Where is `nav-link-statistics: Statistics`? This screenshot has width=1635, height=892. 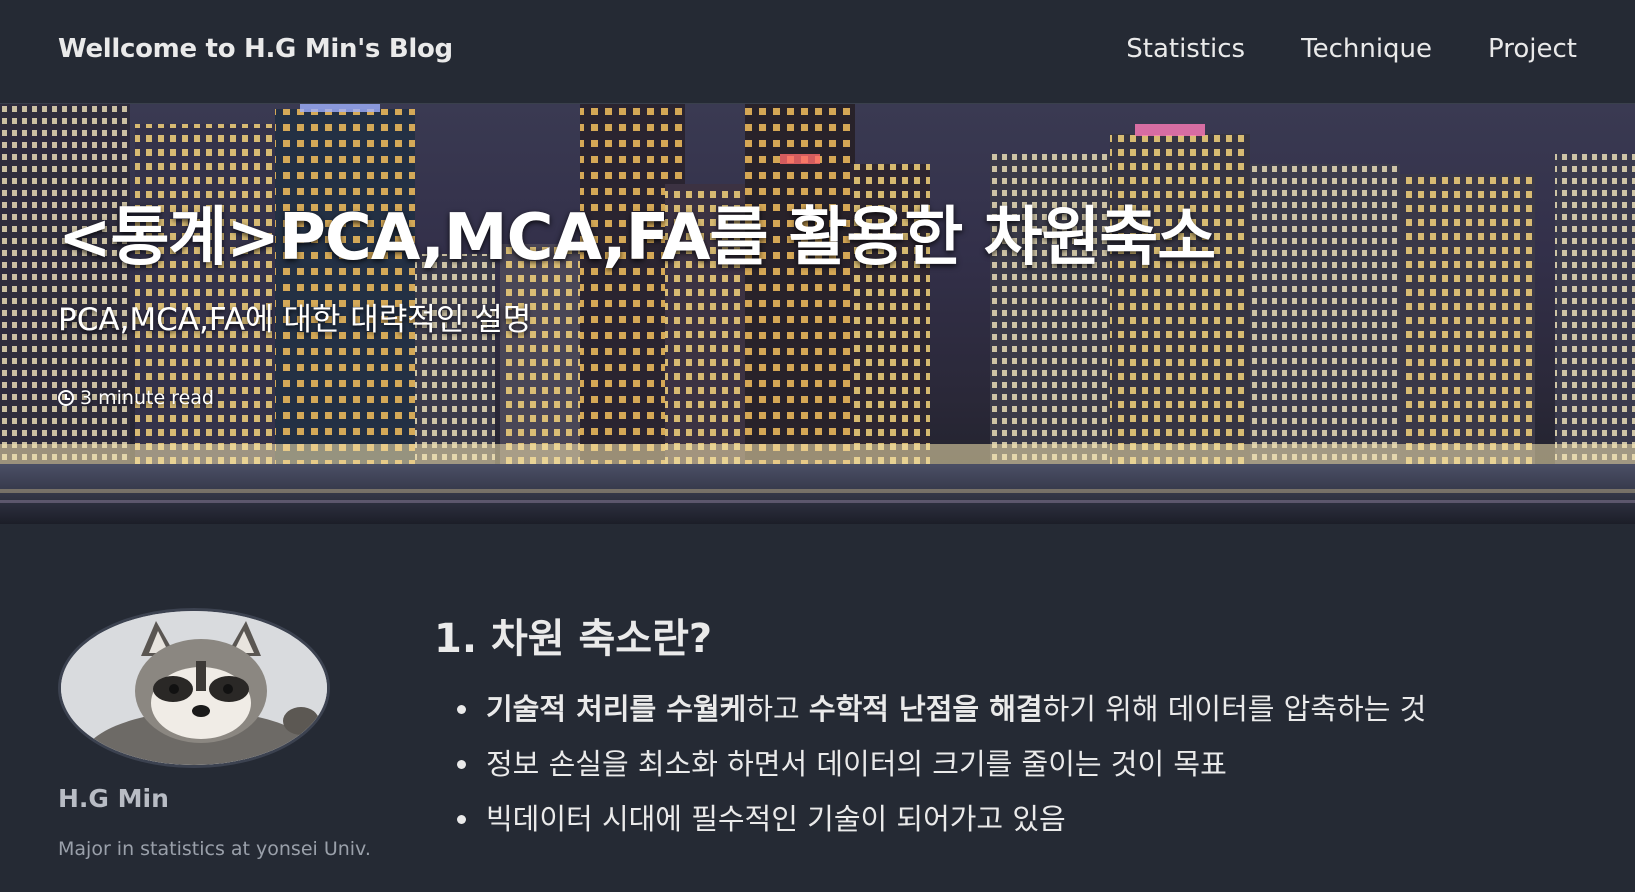 nav-link-statistics: Statistics is located at coordinates (1185, 49).